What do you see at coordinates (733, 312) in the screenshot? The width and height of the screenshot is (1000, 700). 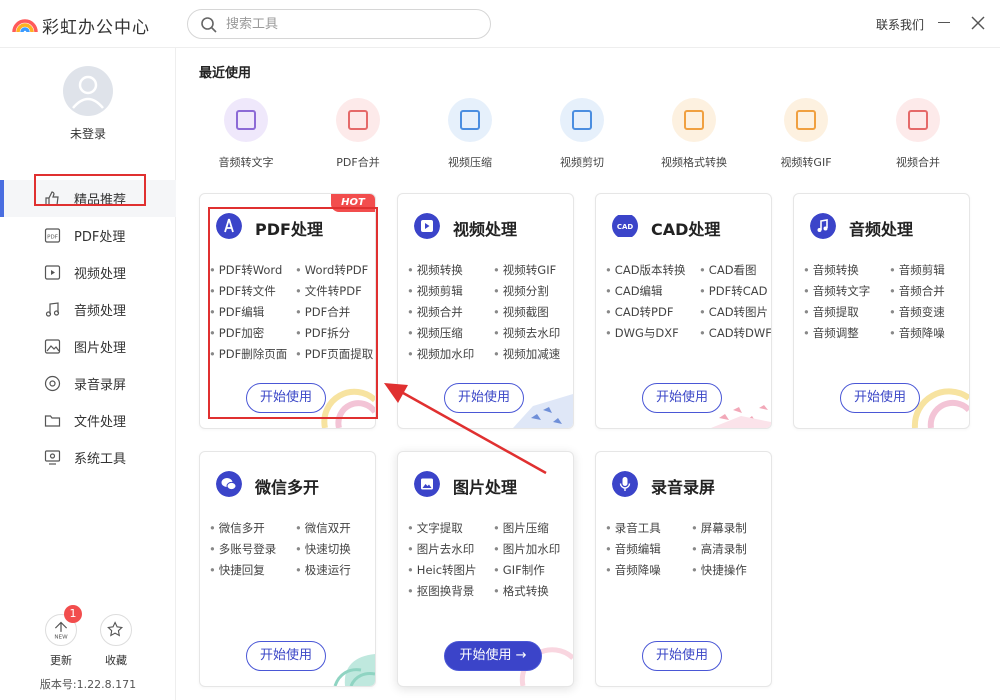 I see `feature-item: CAD转图片` at bounding box center [733, 312].